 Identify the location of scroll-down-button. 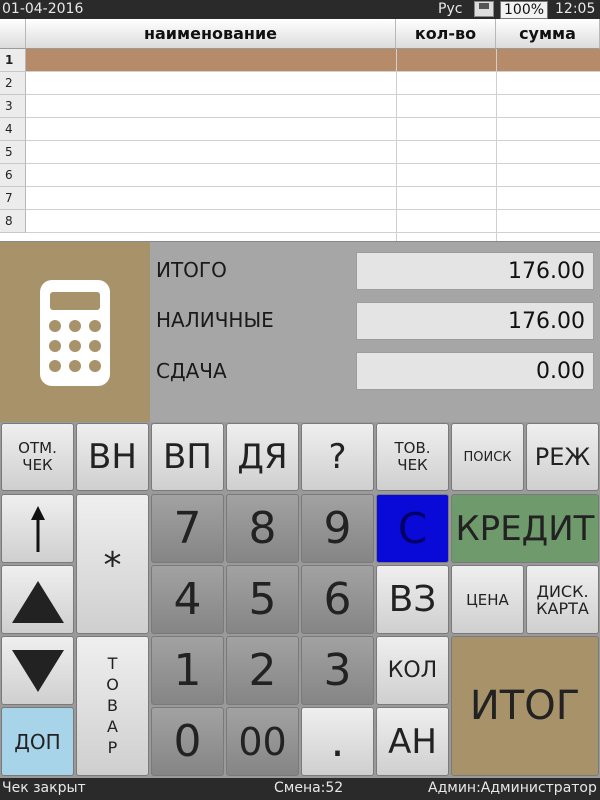
(37, 670).